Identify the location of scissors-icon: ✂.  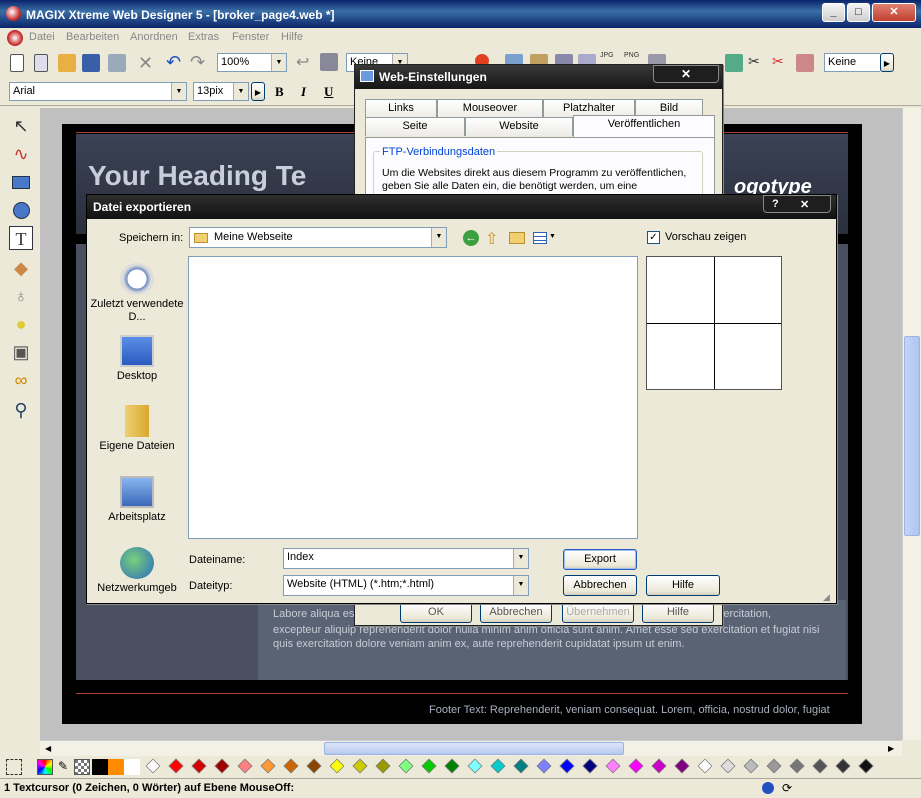
(781, 62).